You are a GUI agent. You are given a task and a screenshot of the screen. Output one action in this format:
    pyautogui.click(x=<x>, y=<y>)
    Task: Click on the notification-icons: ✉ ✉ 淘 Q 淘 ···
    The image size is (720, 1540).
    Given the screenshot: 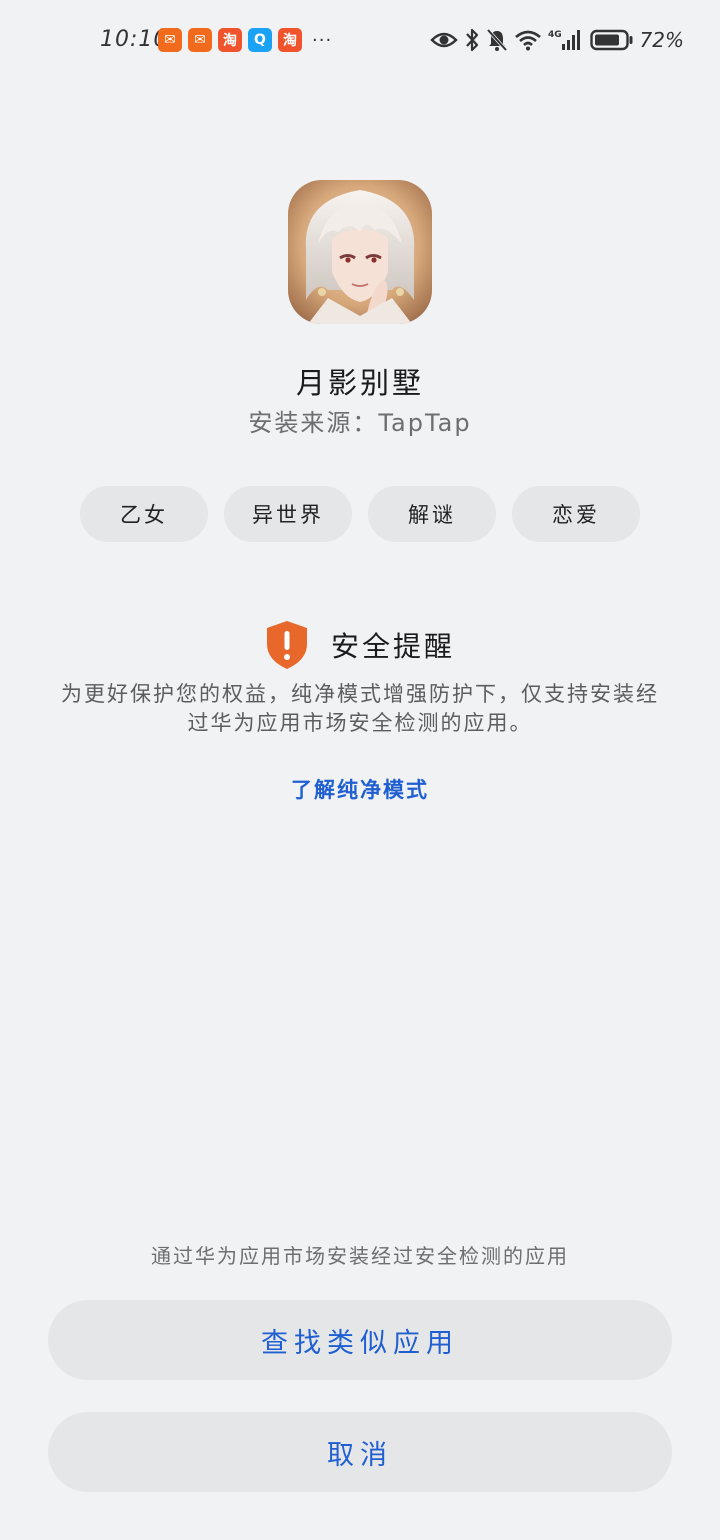 What is the action you would take?
    pyautogui.click(x=245, y=40)
    